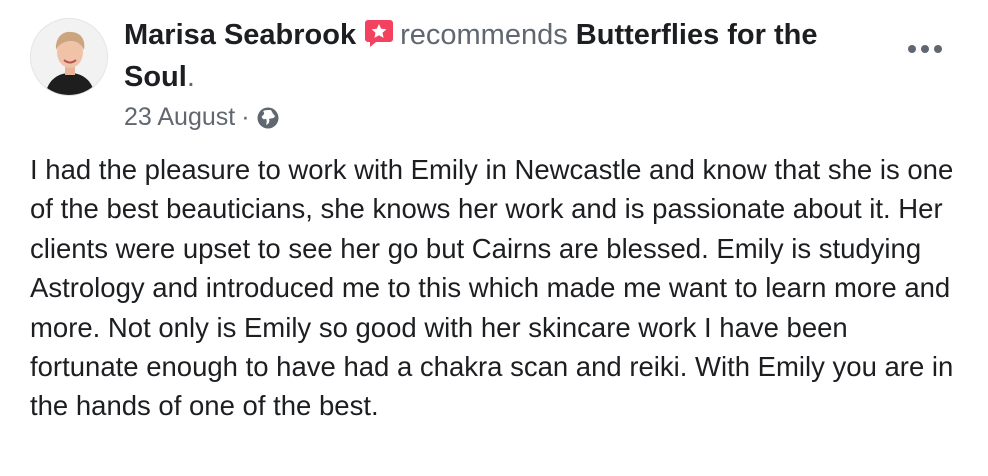 The image size is (988, 476). Describe the element at coordinates (179, 117) in the screenshot. I see `post-date-link: 23 August` at that location.